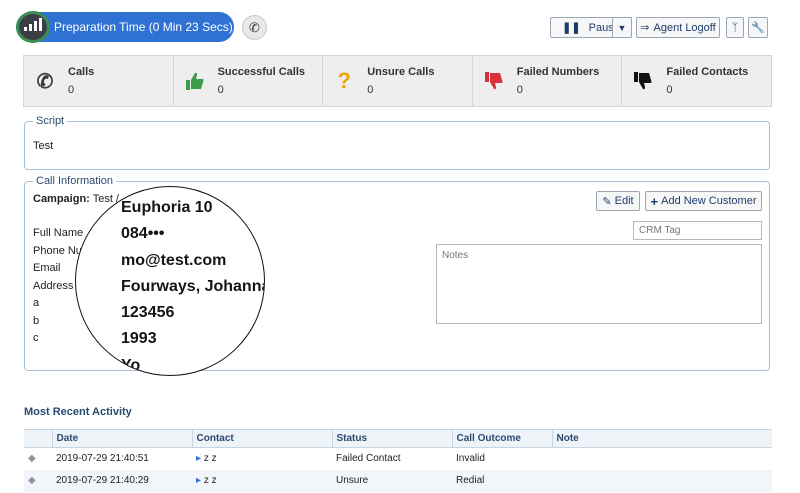  I want to click on agent-logoff-label: Agent Logoff, so click(684, 27).